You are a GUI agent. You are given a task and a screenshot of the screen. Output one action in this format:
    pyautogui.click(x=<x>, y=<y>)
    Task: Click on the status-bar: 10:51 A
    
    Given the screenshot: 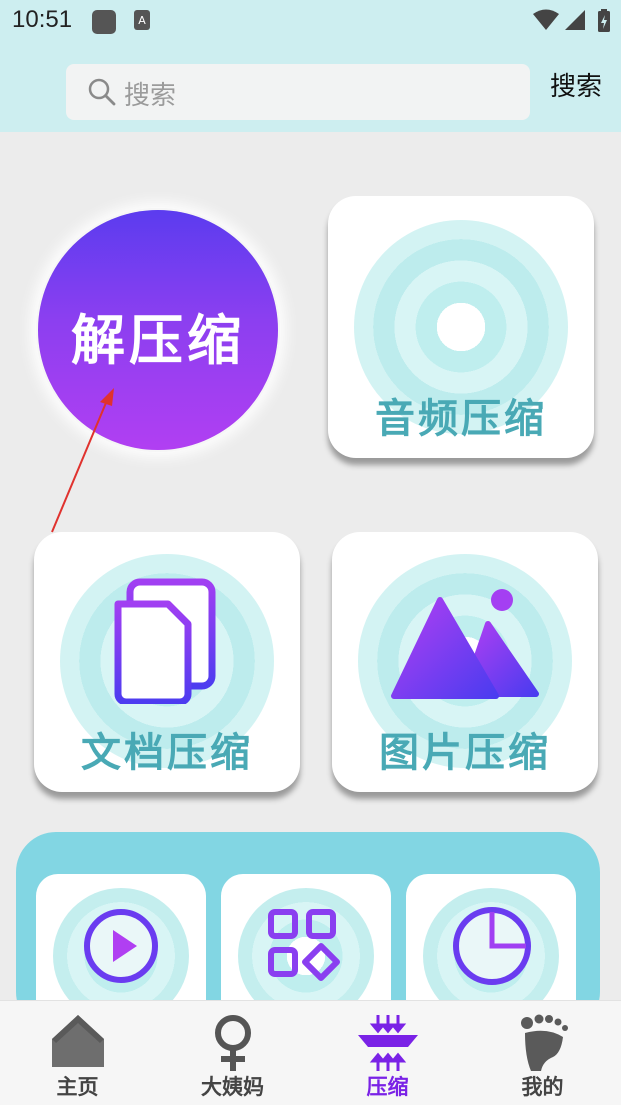 What is the action you would take?
    pyautogui.click(x=310, y=22)
    